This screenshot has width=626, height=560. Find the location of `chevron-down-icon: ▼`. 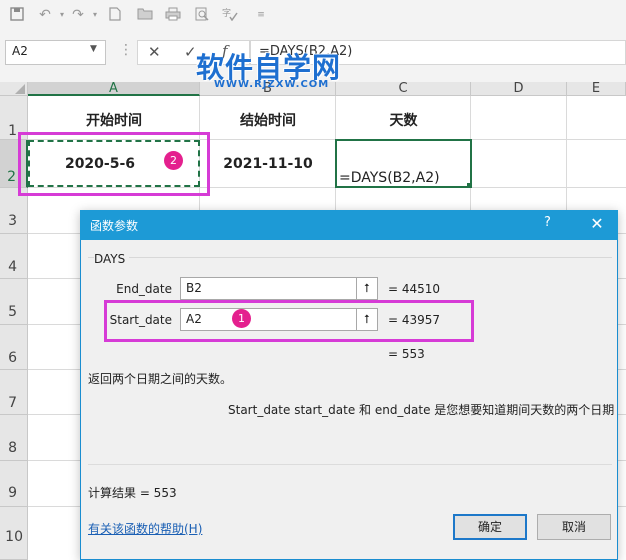

chevron-down-icon: ▼ is located at coordinates (93, 49).